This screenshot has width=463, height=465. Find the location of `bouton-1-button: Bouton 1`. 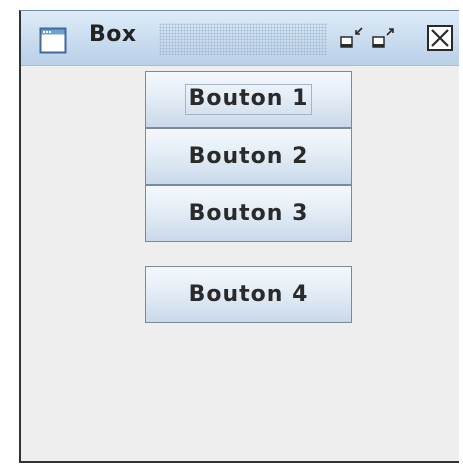

bouton-1-button: Bouton 1 is located at coordinates (248, 99).